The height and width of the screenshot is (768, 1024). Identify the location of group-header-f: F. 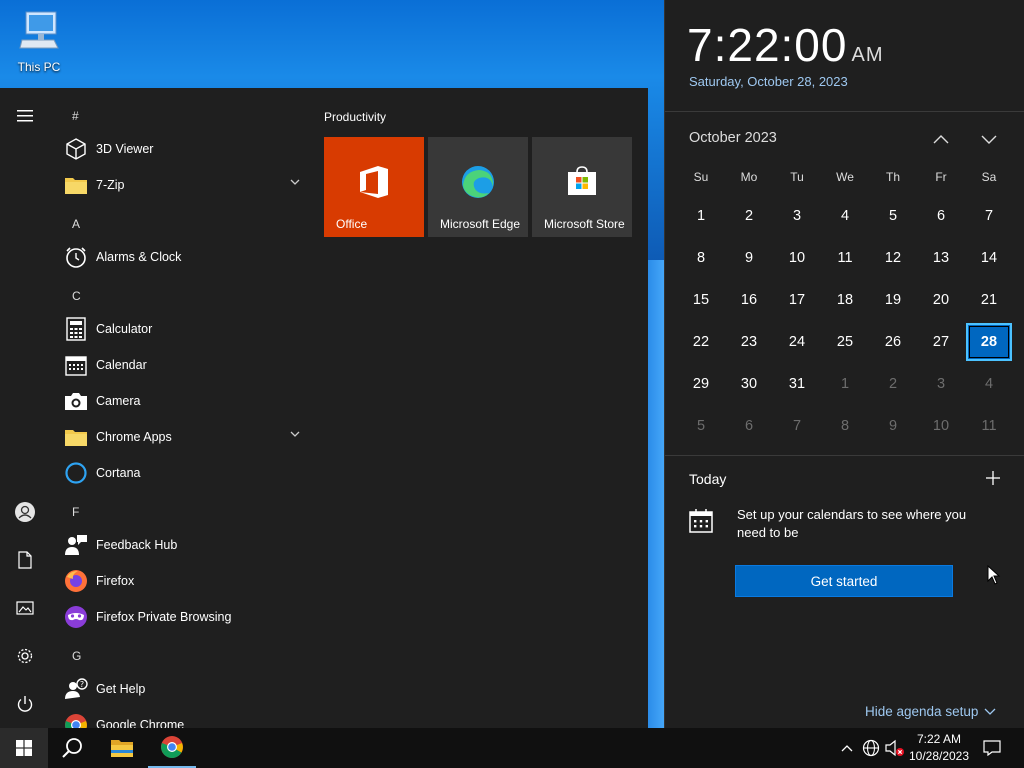
(75, 512).